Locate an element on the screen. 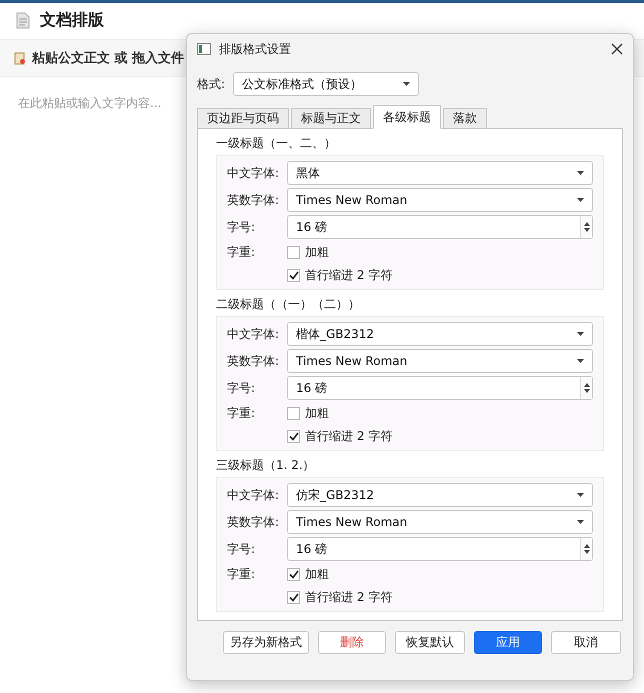  section-heading: 二级标题（（一）（二）） is located at coordinates (288, 304).